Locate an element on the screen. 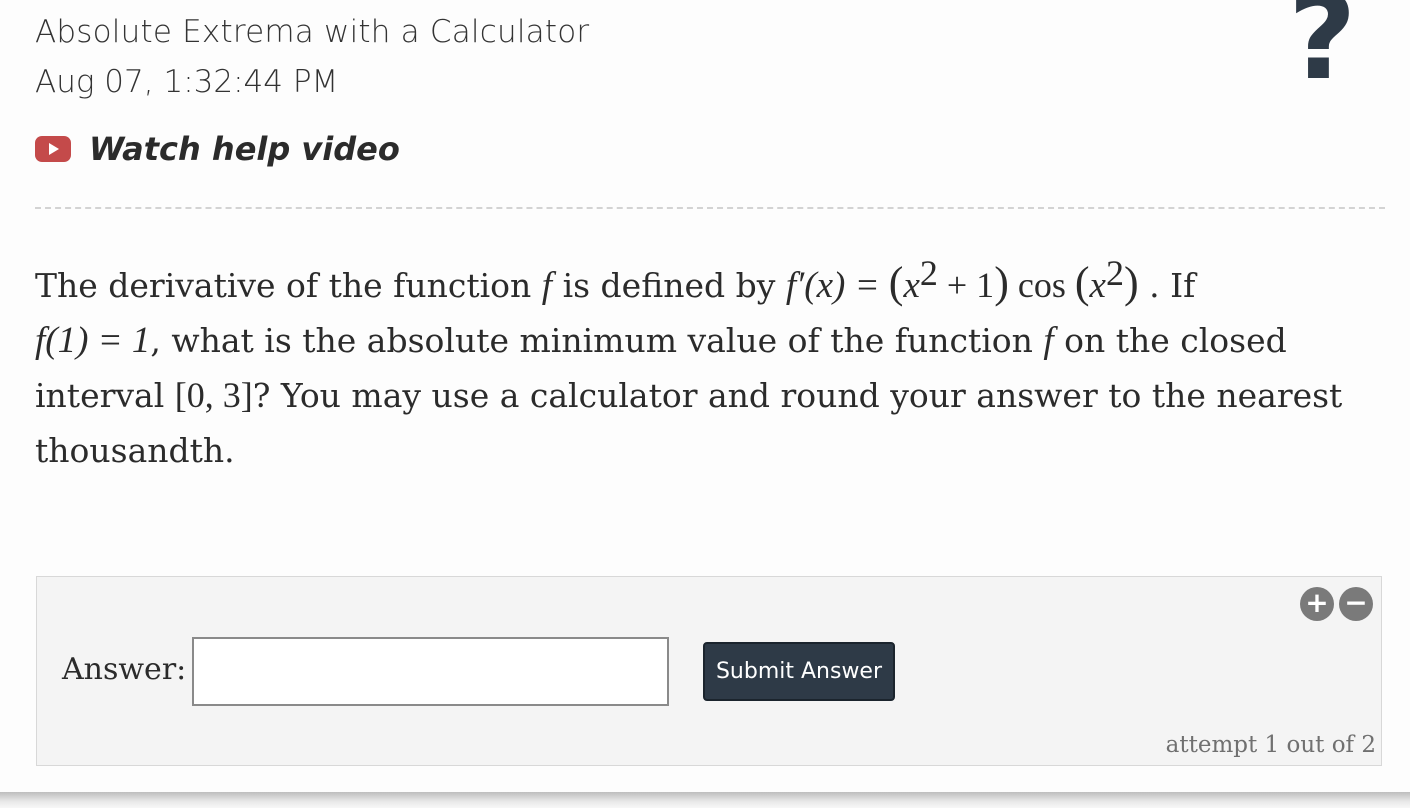  window-shadow is located at coordinates (705, 800).